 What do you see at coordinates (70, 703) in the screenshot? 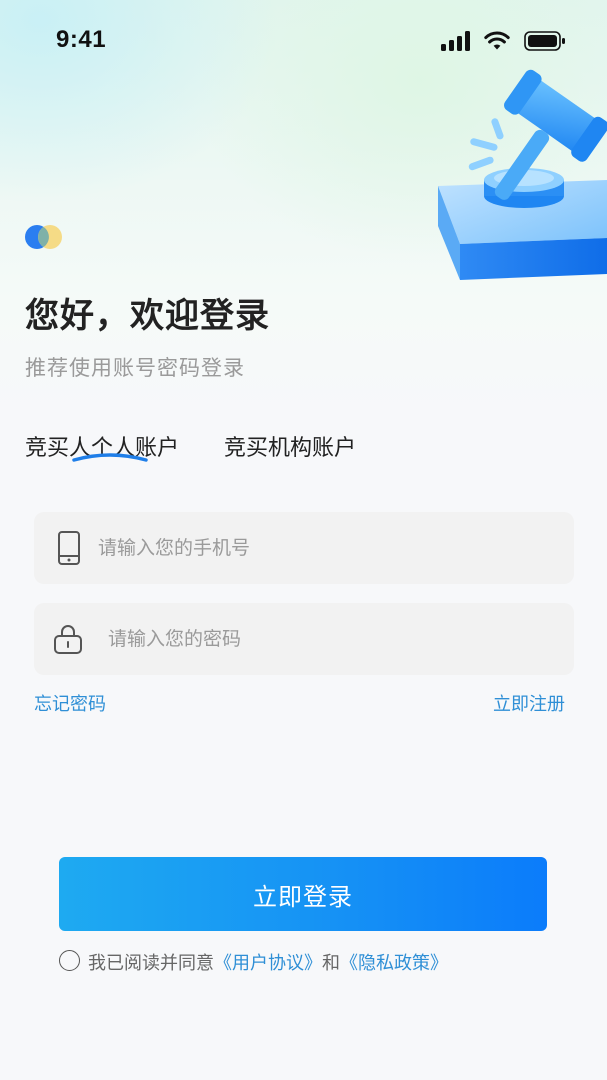
I see `forgot-password-link: 忘记密码` at bounding box center [70, 703].